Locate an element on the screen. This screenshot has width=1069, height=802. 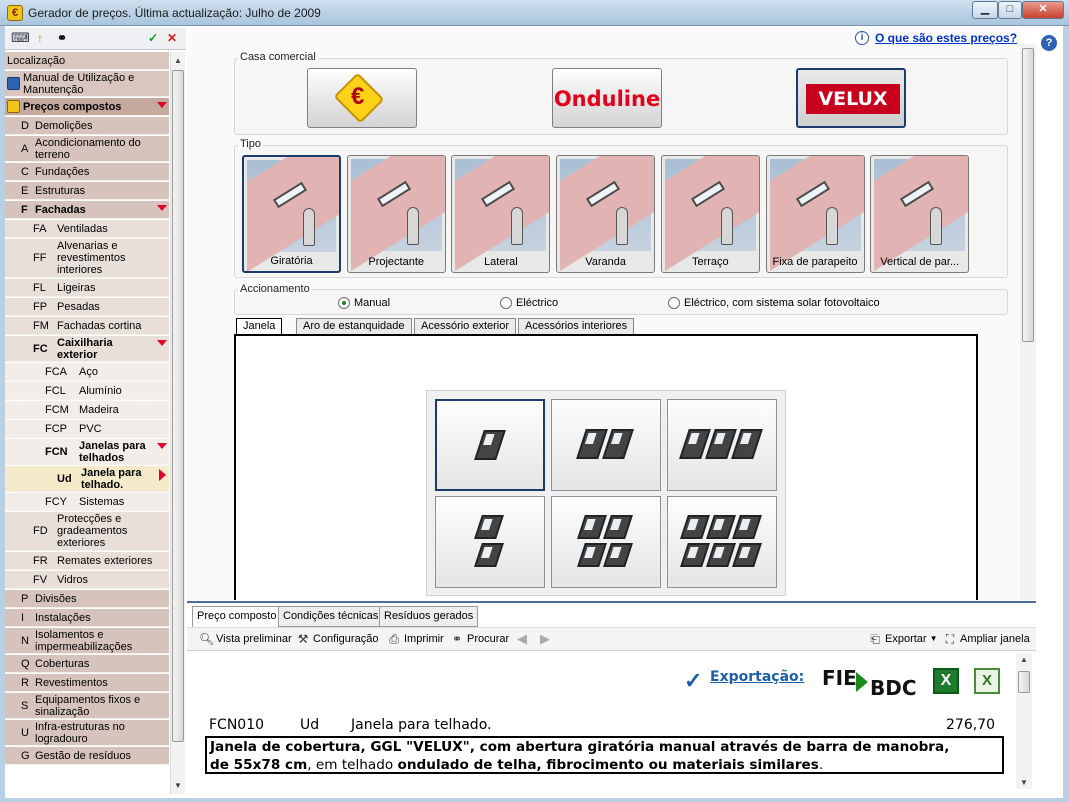
tipo-varanda-button: Varanda is located at coordinates (606, 214).